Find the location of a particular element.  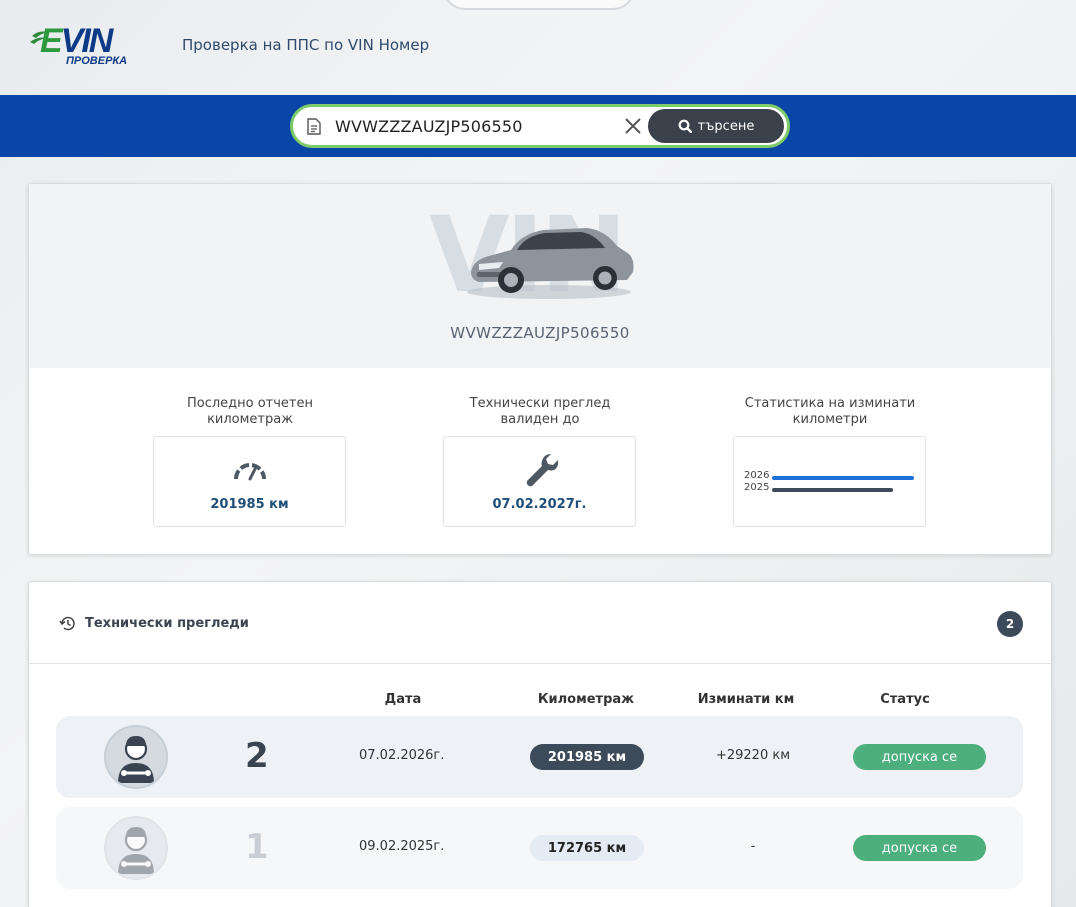

inspections-count-badge: 2 is located at coordinates (1010, 624).